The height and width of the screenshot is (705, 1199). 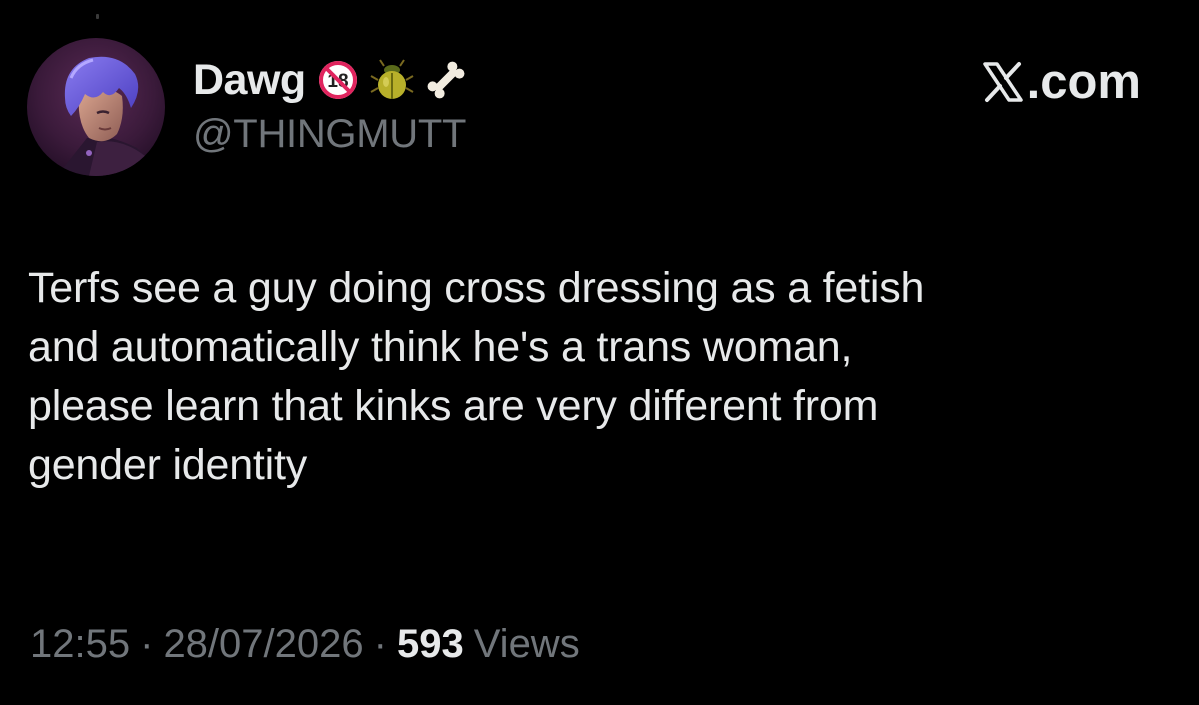 I want to click on tweet-date: 28/07/2026, so click(x=263, y=644).